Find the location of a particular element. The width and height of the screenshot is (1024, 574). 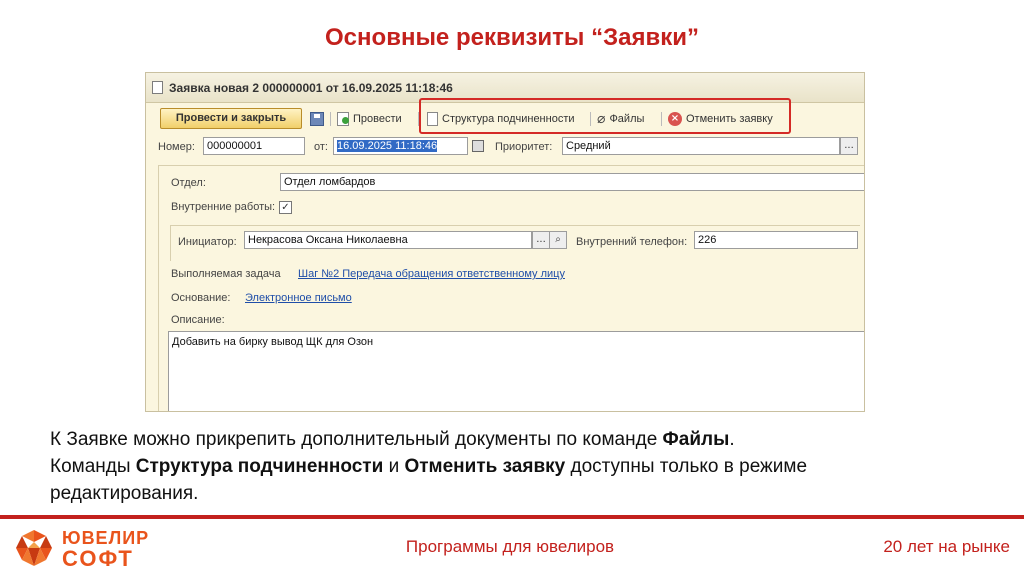

date-value: 16.09.2025 11:18:46 is located at coordinates (387, 146).